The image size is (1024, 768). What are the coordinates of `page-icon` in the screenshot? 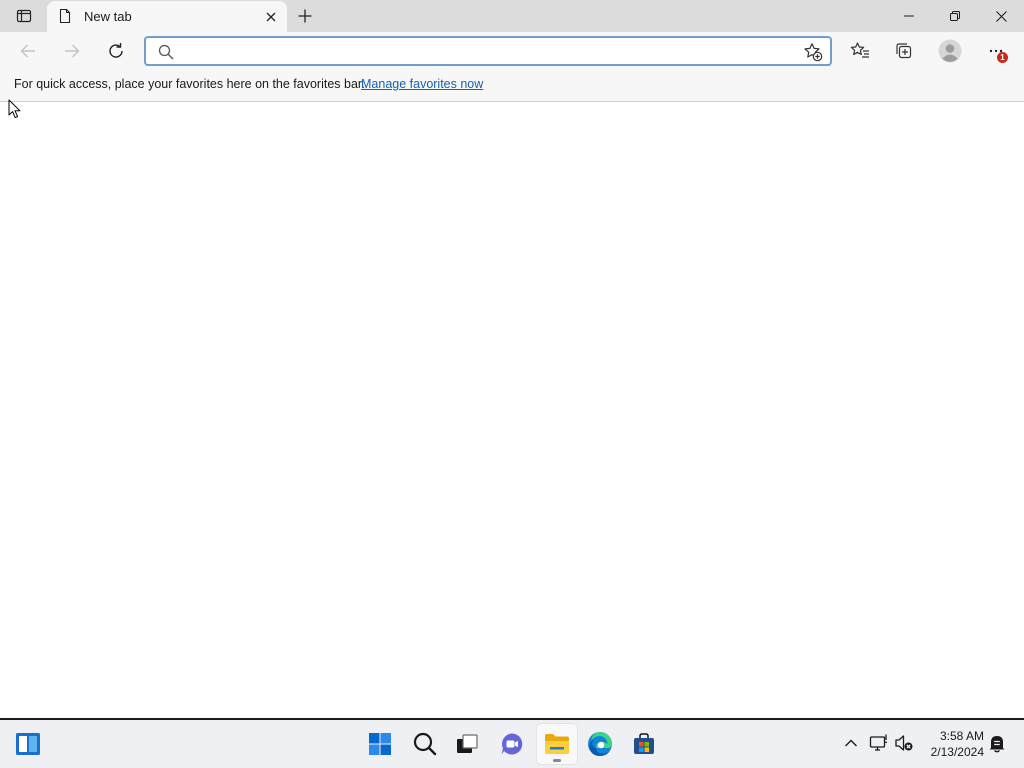 It's located at (65, 16).